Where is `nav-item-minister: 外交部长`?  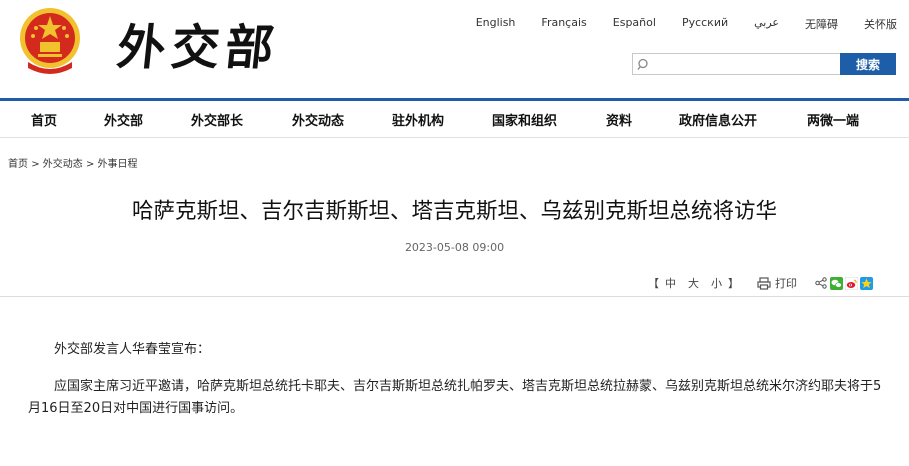 nav-item-minister: 外交部长 is located at coordinates (217, 119).